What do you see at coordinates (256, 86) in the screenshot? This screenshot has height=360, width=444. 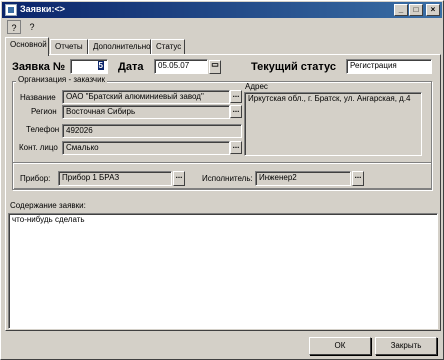 I see `address-label: Адрес` at bounding box center [256, 86].